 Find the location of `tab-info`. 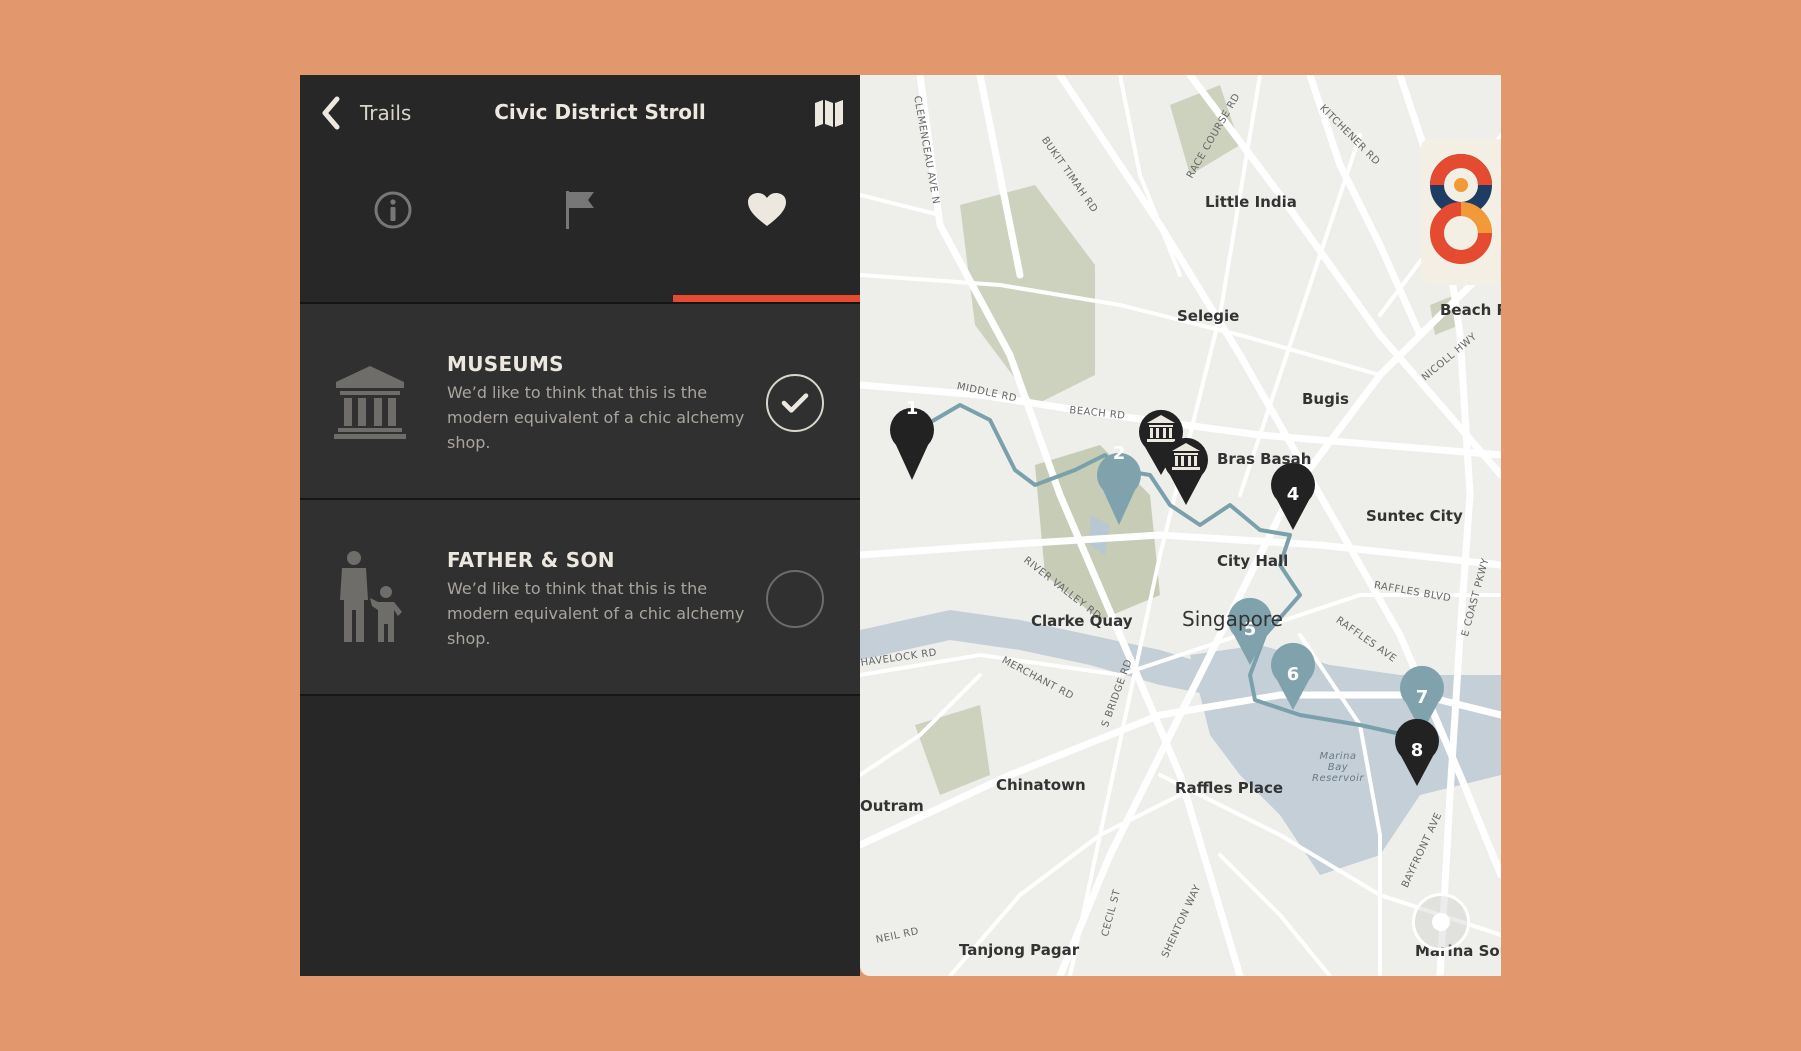

tab-info is located at coordinates (393, 225).